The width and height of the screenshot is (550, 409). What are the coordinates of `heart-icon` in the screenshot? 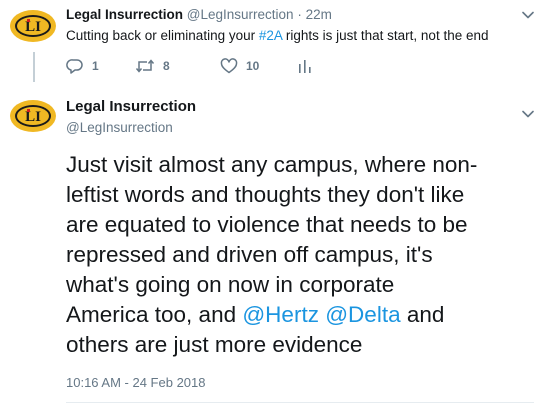 It's located at (229, 66).